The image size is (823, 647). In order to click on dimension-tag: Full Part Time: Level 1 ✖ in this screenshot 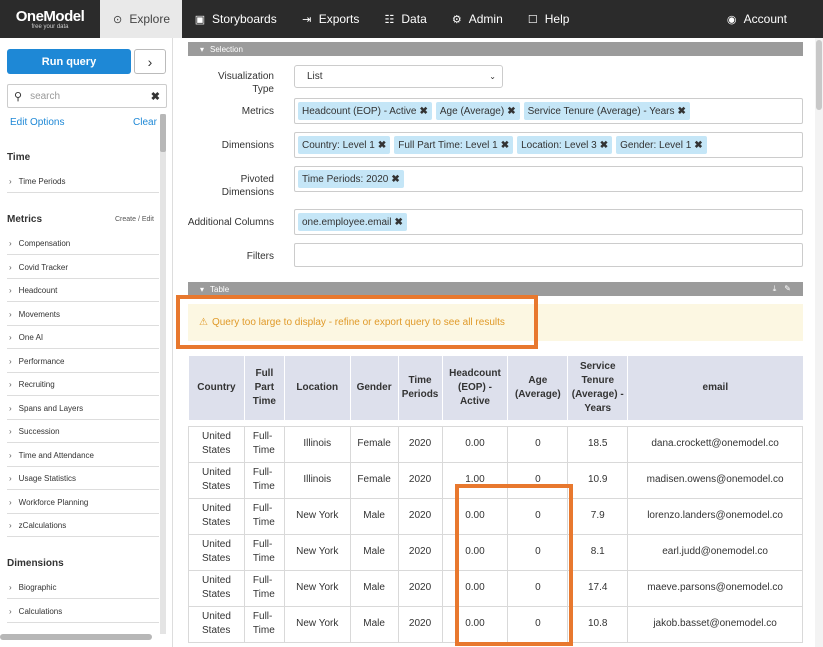, I will do `click(454, 145)`.